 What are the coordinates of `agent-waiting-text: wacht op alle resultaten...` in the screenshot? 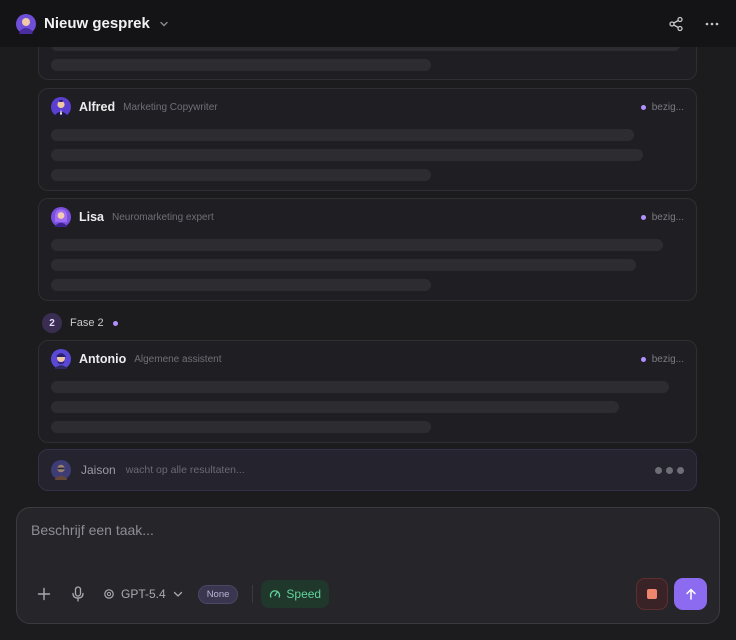 It's located at (185, 470).